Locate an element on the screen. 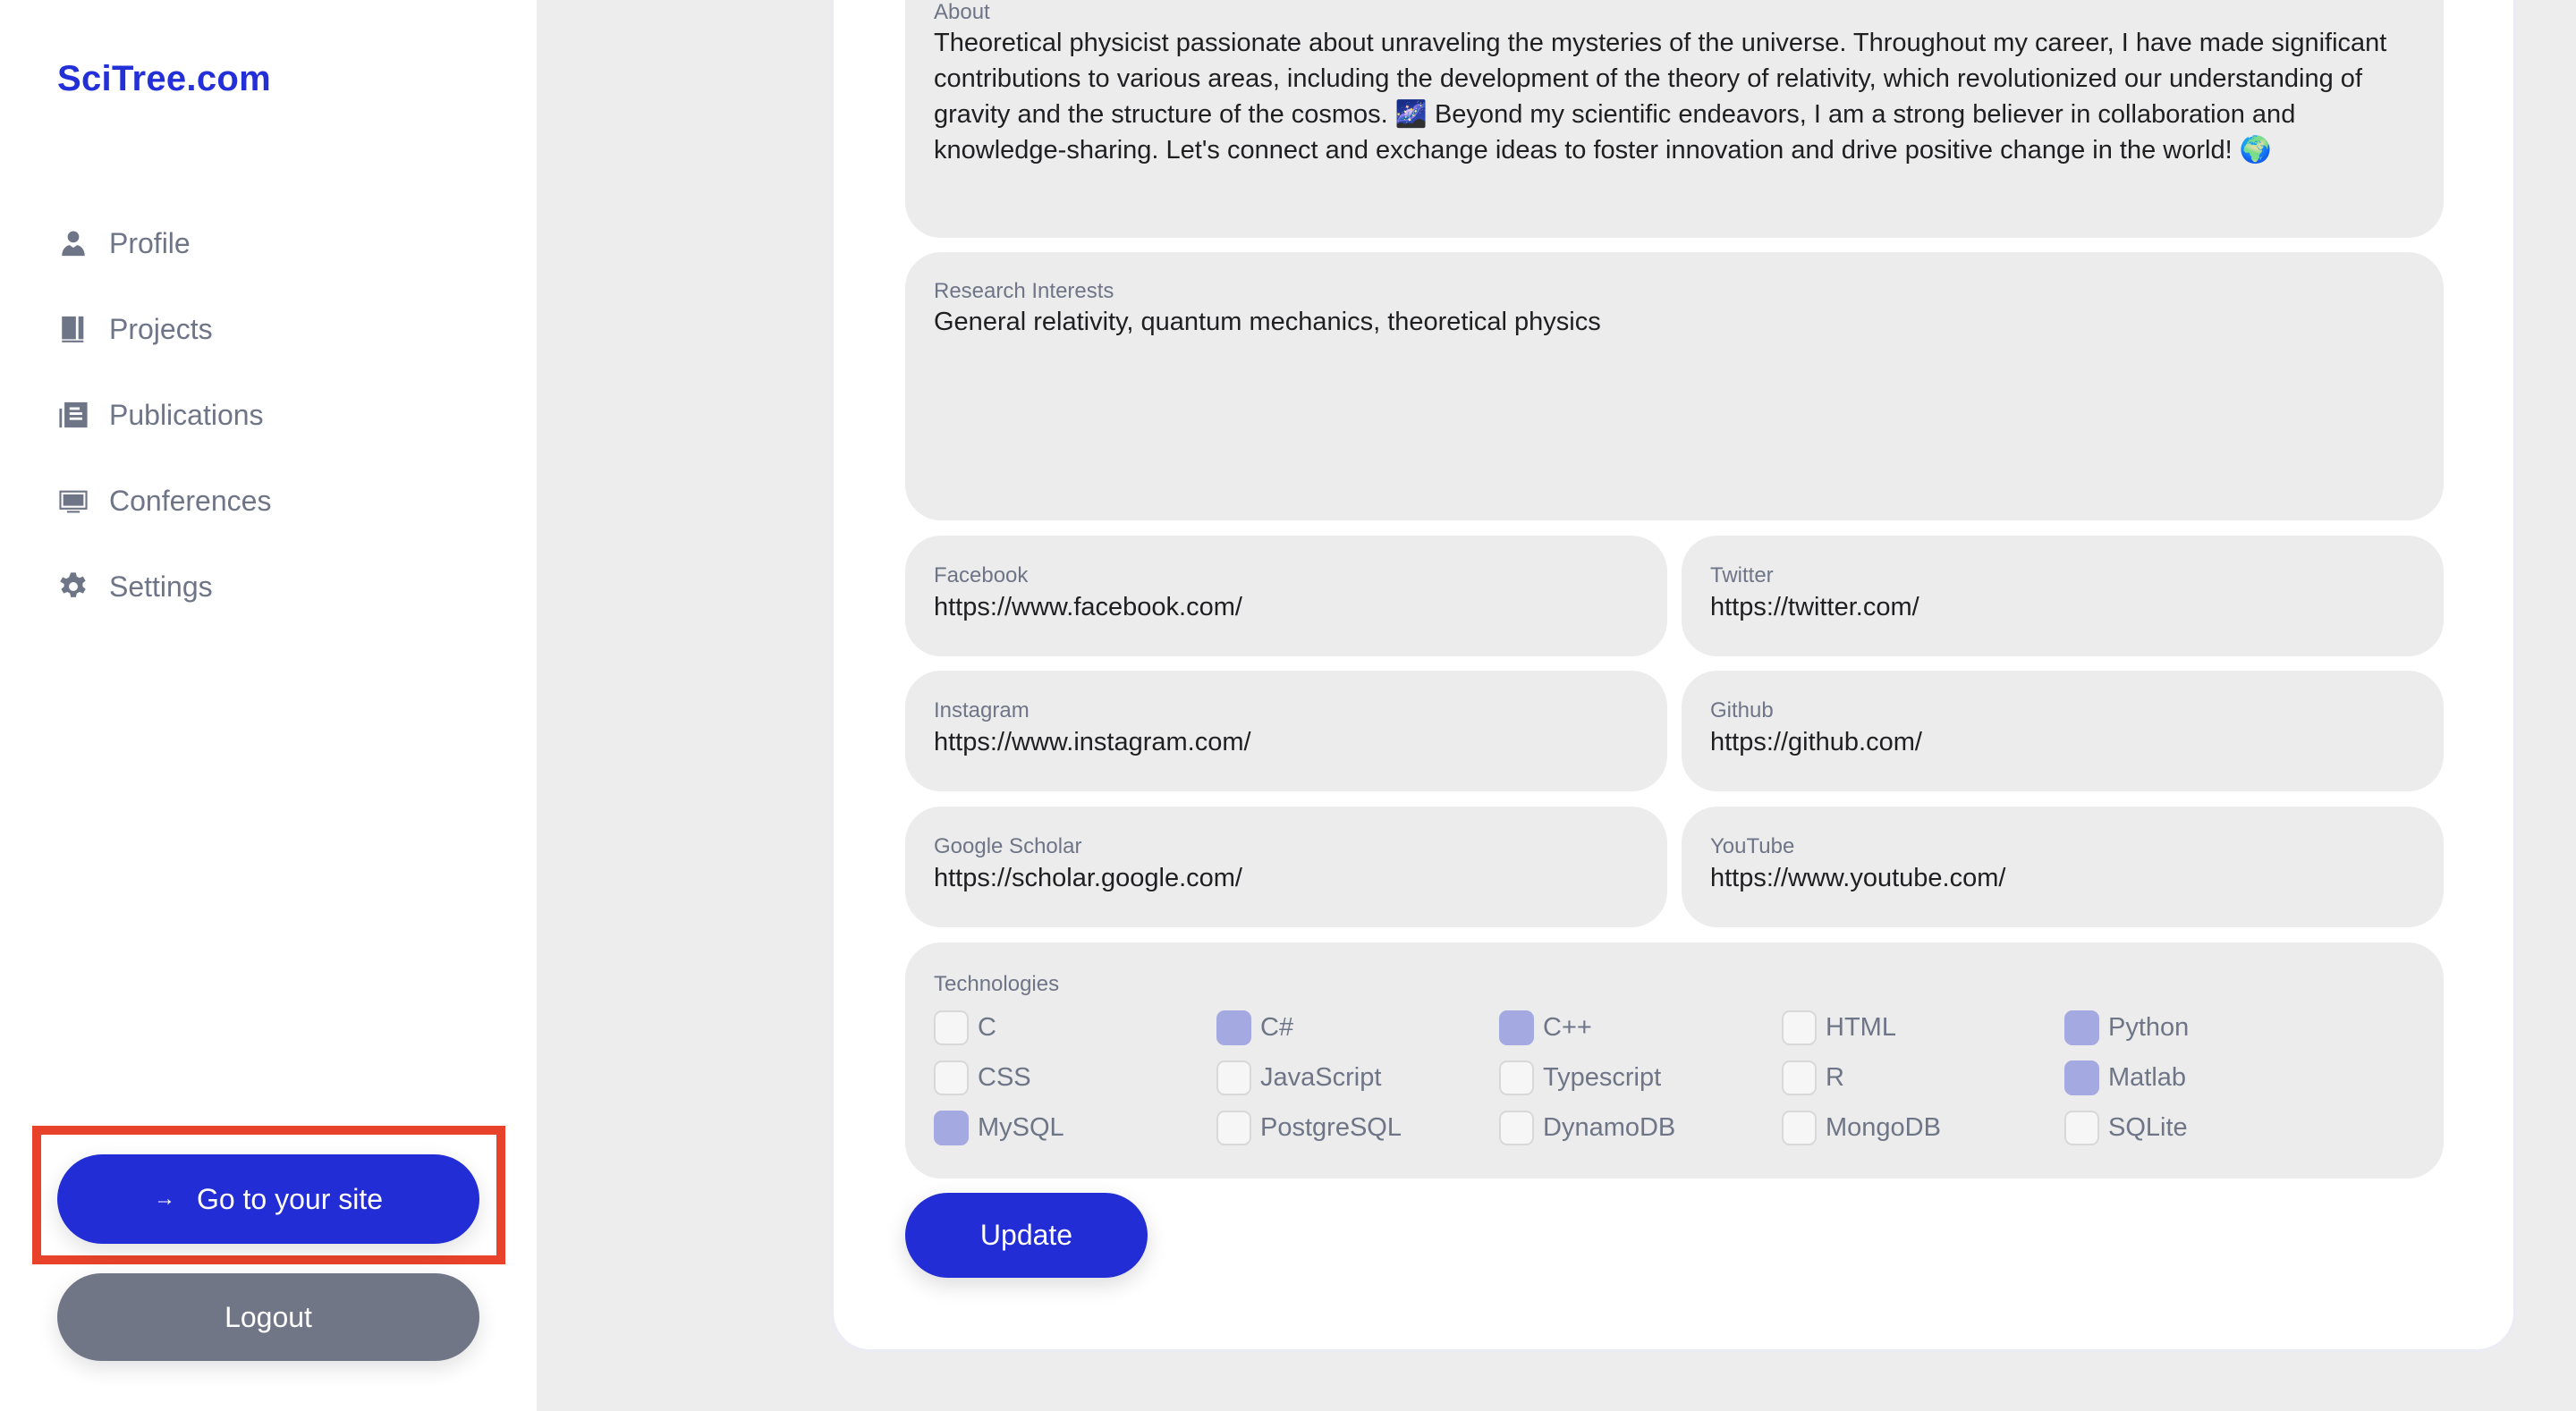 Image resolution: width=2576 pixels, height=1411 pixels. logo: SciTree.com is located at coordinates (164, 79).